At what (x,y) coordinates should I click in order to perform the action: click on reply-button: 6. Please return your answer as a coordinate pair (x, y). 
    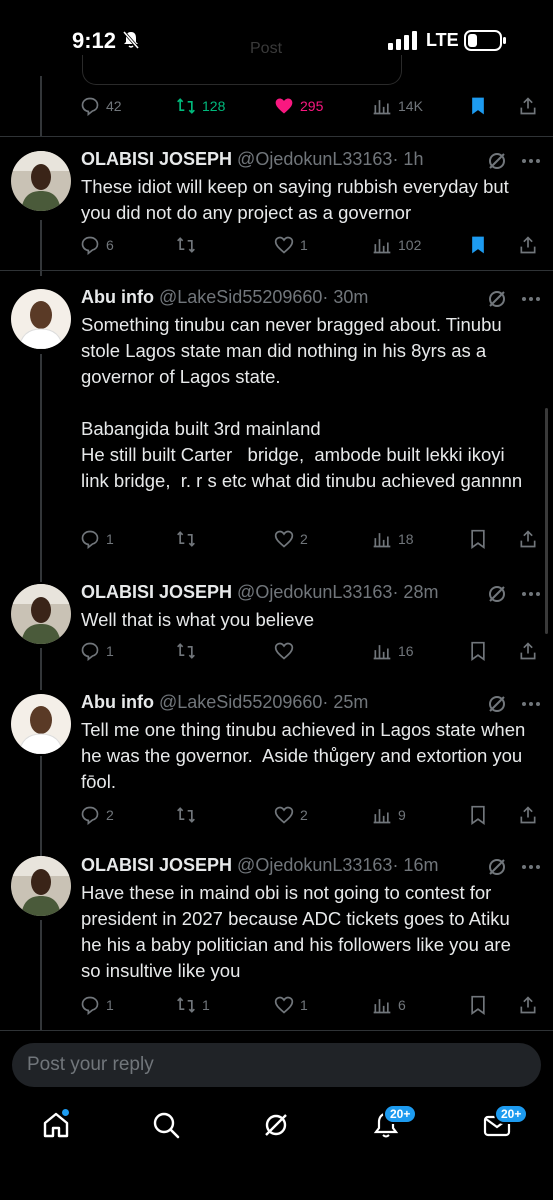
    Looking at the image, I should click on (97, 245).